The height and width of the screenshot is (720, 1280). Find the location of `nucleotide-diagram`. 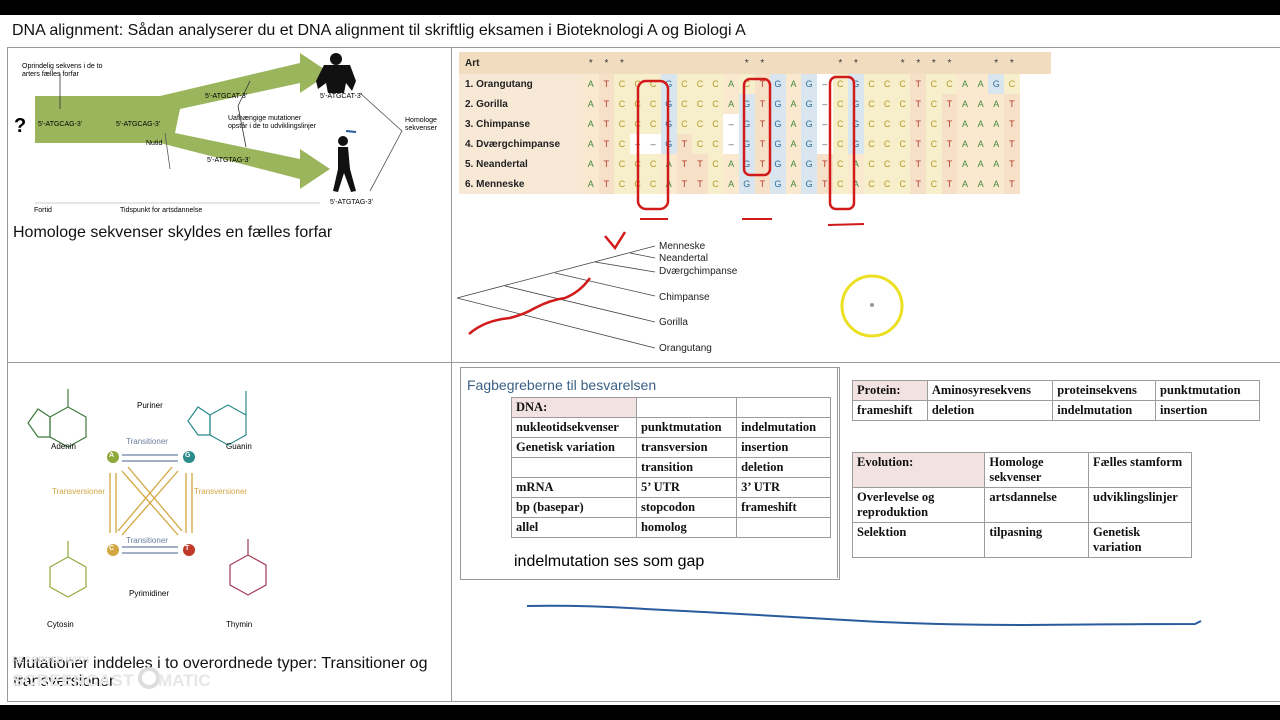

nucleotide-diagram is located at coordinates (147, 493).